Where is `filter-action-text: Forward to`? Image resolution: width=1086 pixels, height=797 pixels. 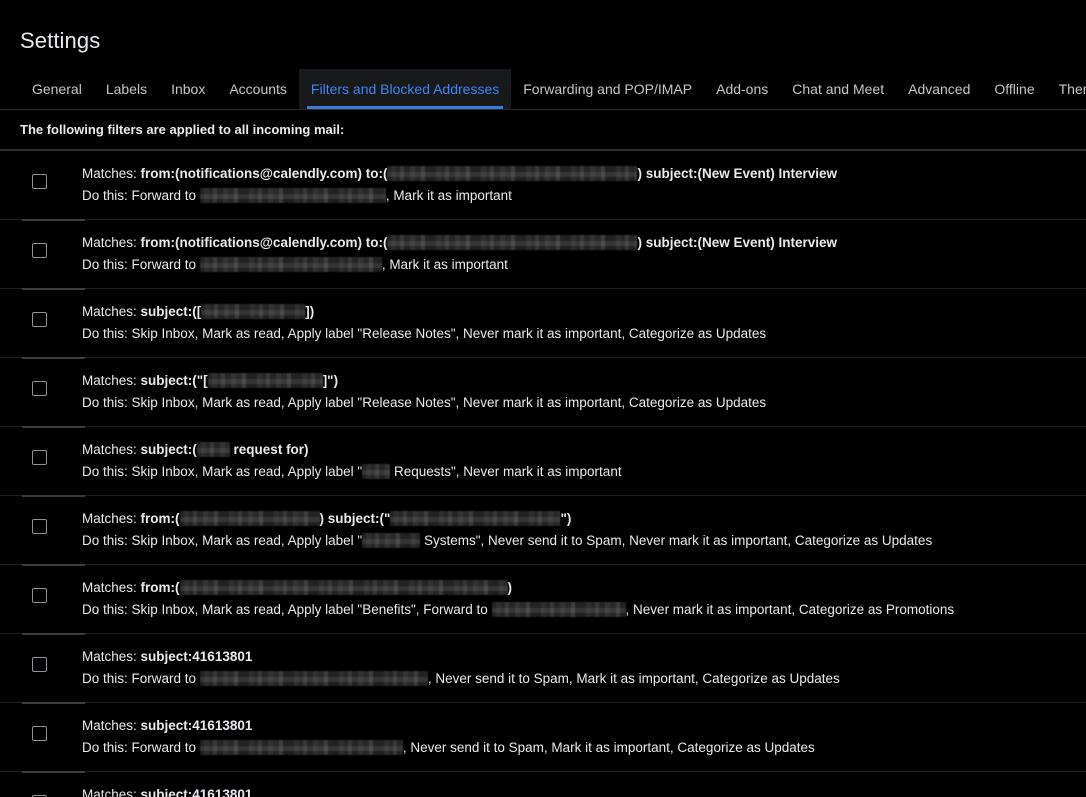
filter-action-text: Forward to is located at coordinates (165, 679).